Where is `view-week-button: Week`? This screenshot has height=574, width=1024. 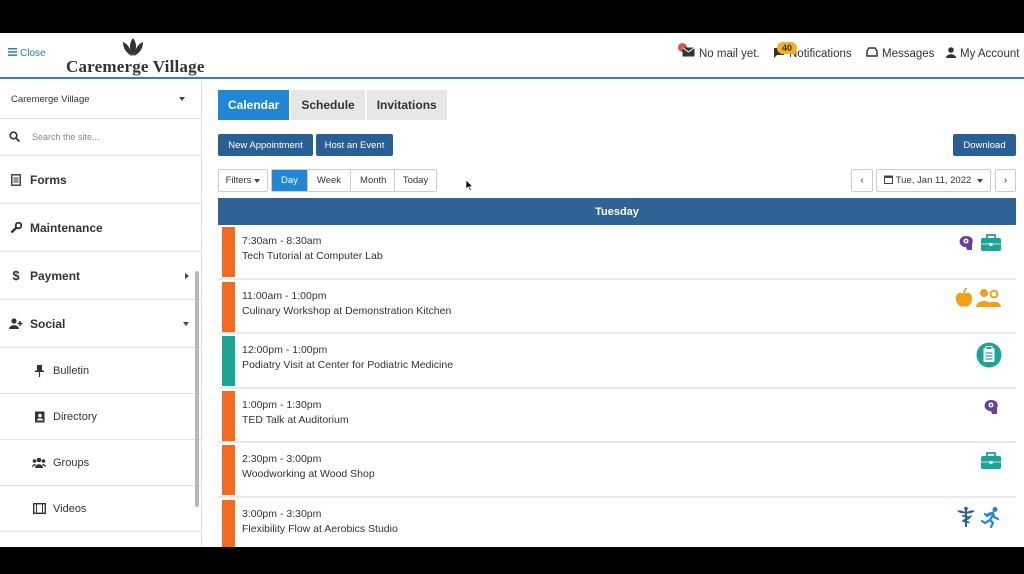 view-week-button: Week is located at coordinates (328, 180).